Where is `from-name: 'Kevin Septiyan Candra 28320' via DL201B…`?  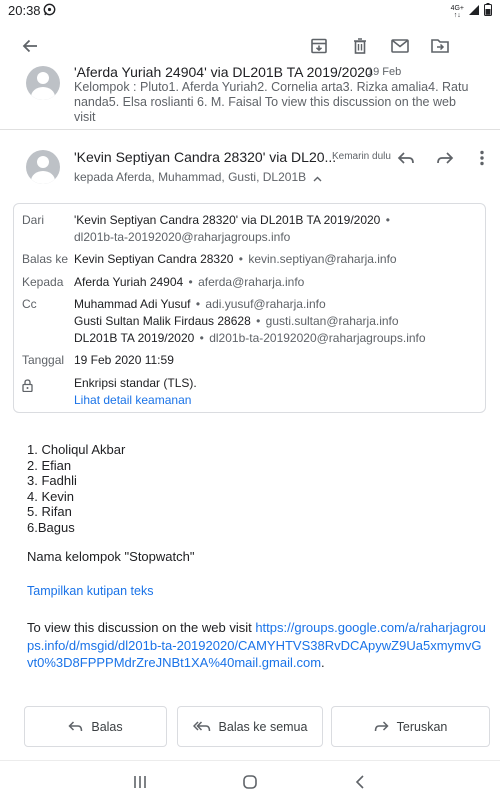
from-name: 'Kevin Septiyan Candra 28320' via DL201B… is located at coordinates (227, 220).